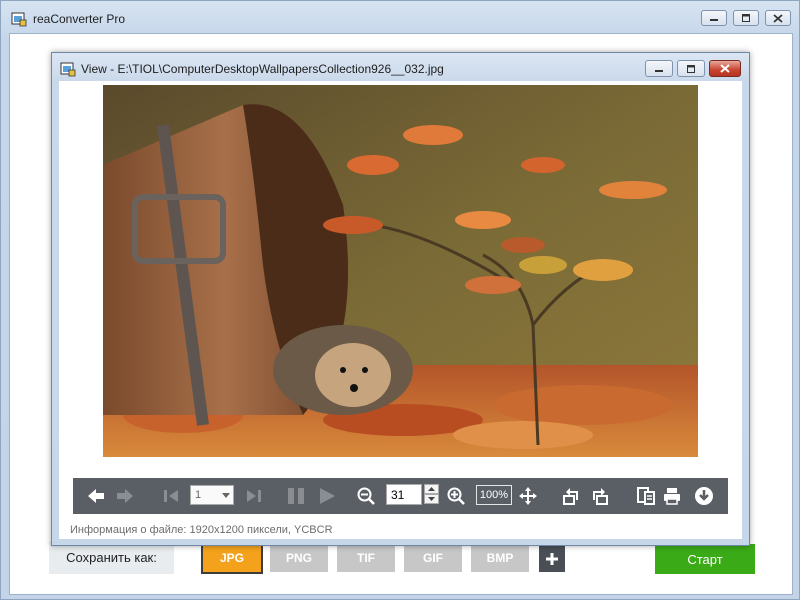 Image resolution: width=800 pixels, height=600 pixels. I want to click on minimize-button, so click(714, 18).